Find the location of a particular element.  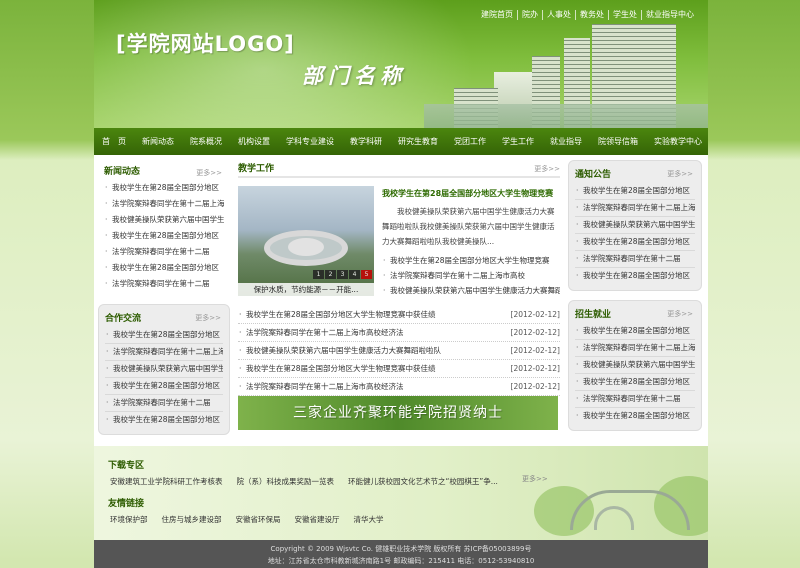

notice-more-link: 更多>> is located at coordinates (680, 174).